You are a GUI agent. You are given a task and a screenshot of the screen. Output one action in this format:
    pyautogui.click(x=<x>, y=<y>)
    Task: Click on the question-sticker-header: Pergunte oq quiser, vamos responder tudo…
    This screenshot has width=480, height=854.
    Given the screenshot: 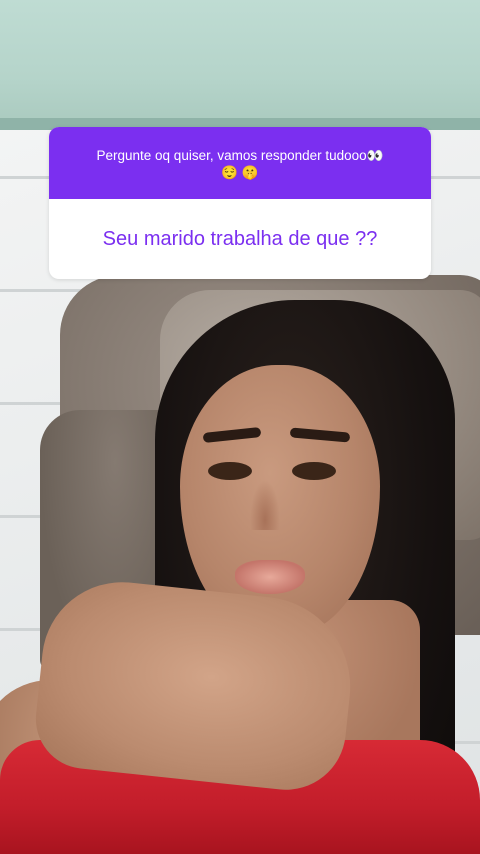 What is the action you would take?
    pyautogui.click(x=240, y=163)
    